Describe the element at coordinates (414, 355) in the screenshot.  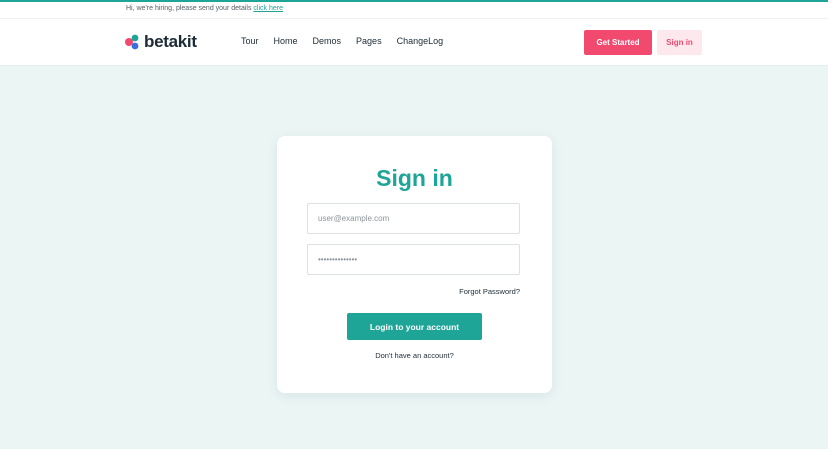
I see `no-account-link: Don't have an account?` at that location.